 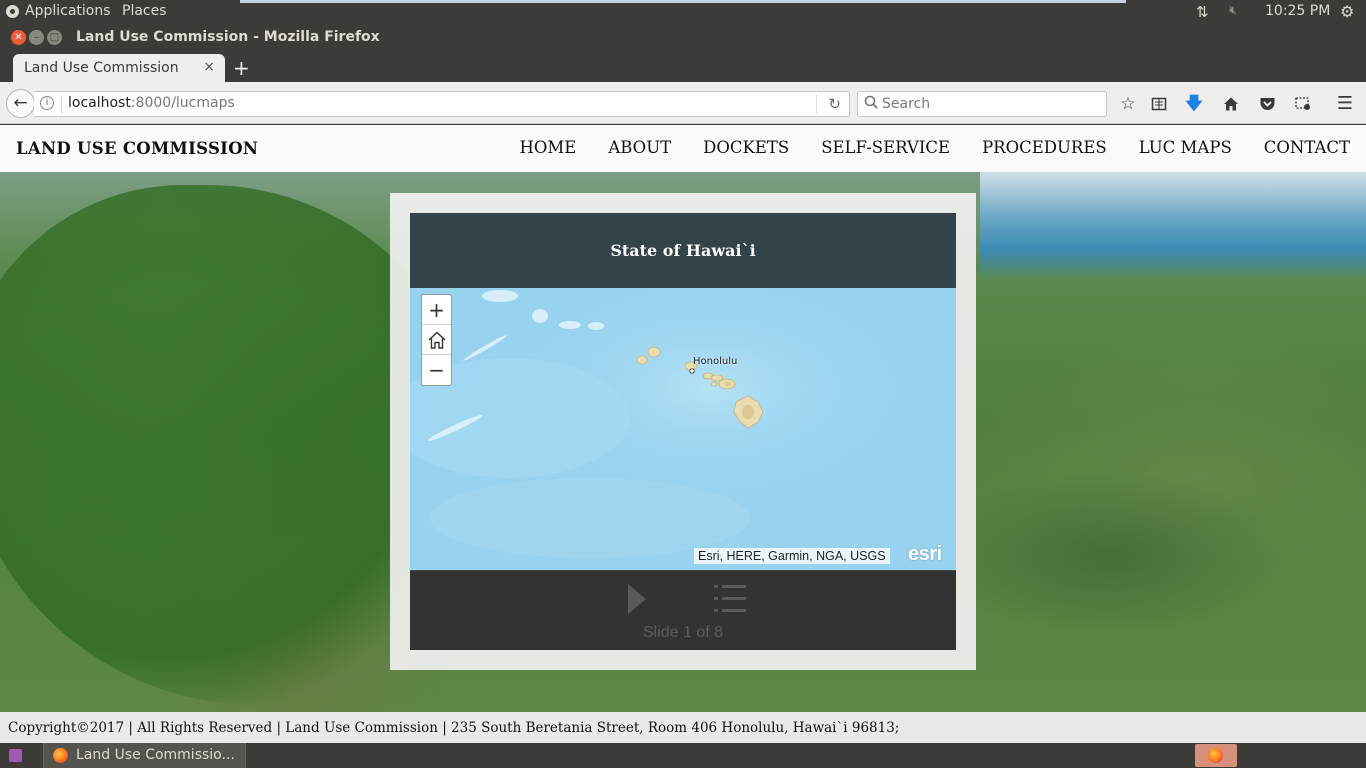 I want to click on tab-label: Land Use Commission, so click(x=101, y=68).